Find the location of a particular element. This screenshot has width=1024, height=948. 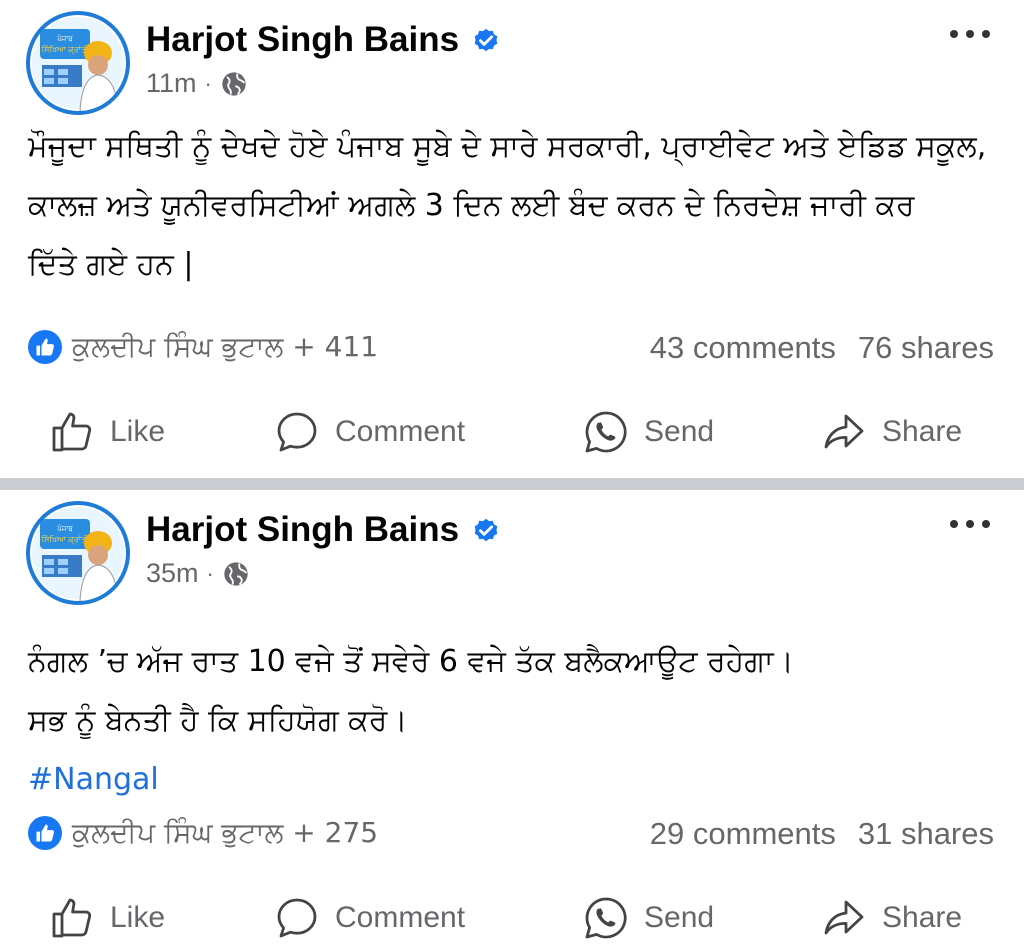

comments-count: 29 comments is located at coordinates (743, 834).